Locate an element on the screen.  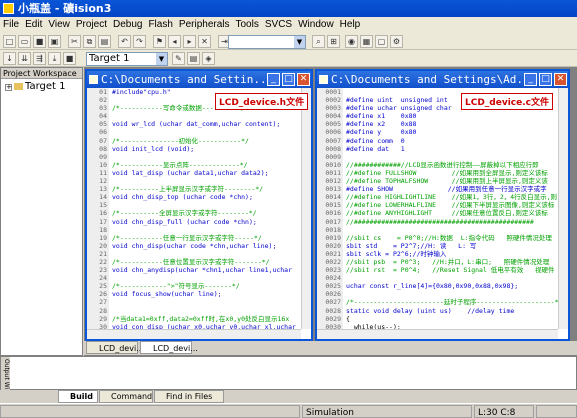
menu-window: Window is located at coordinates (316, 24).